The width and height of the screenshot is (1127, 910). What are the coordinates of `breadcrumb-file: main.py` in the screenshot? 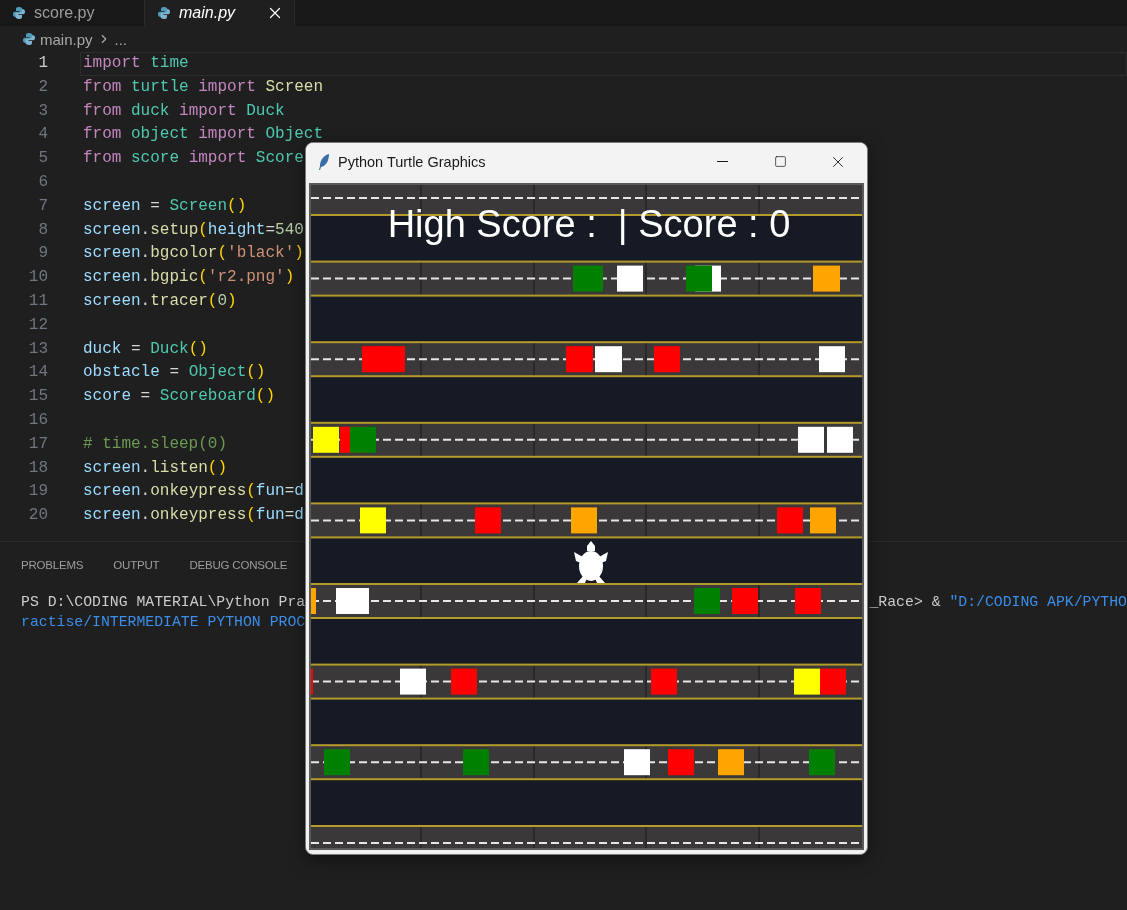 It's located at (66, 39).